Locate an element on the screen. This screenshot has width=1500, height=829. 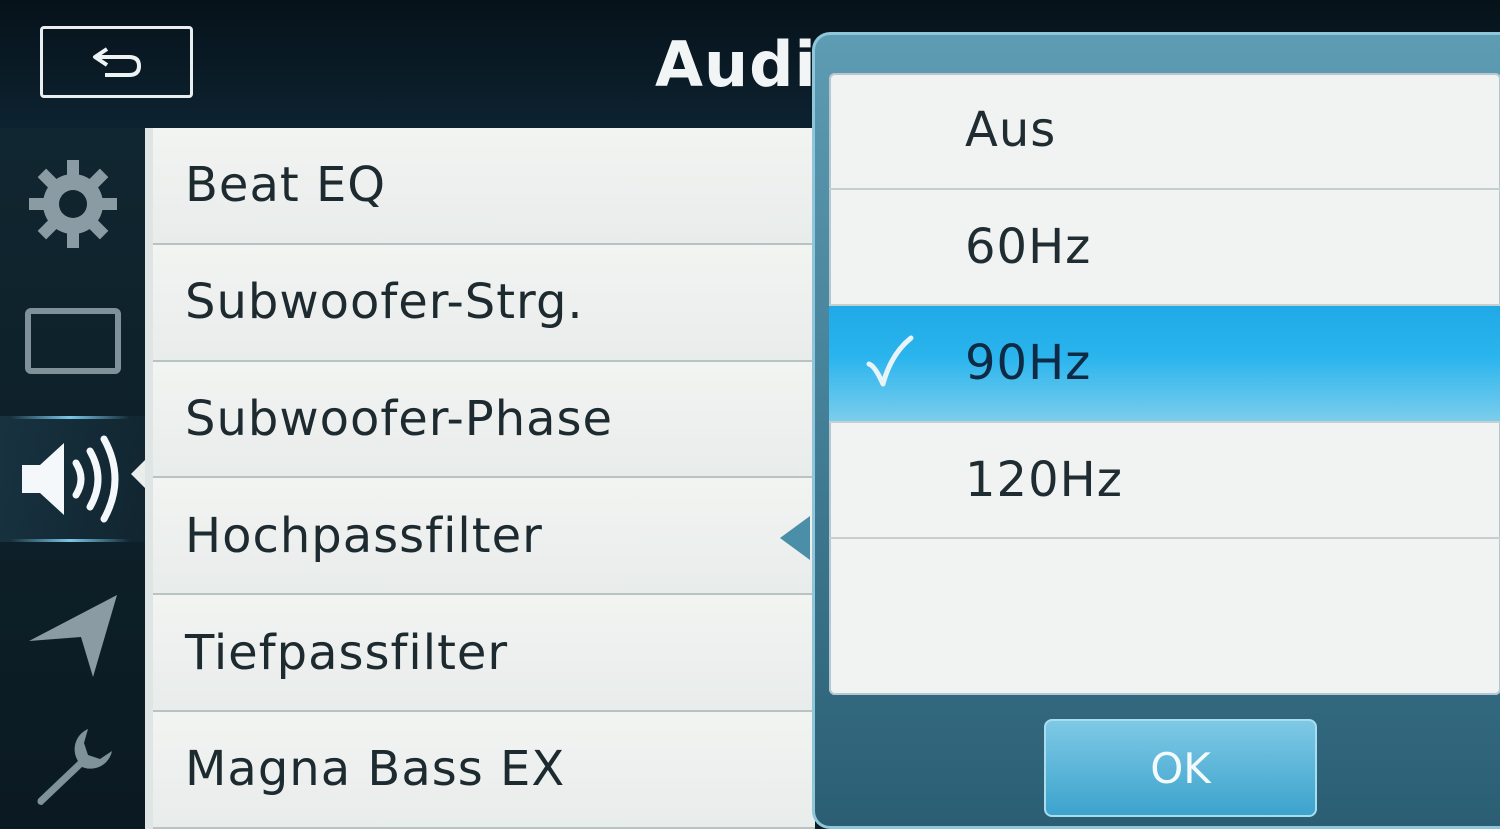
option-label: 90Hz is located at coordinates (1028, 363).